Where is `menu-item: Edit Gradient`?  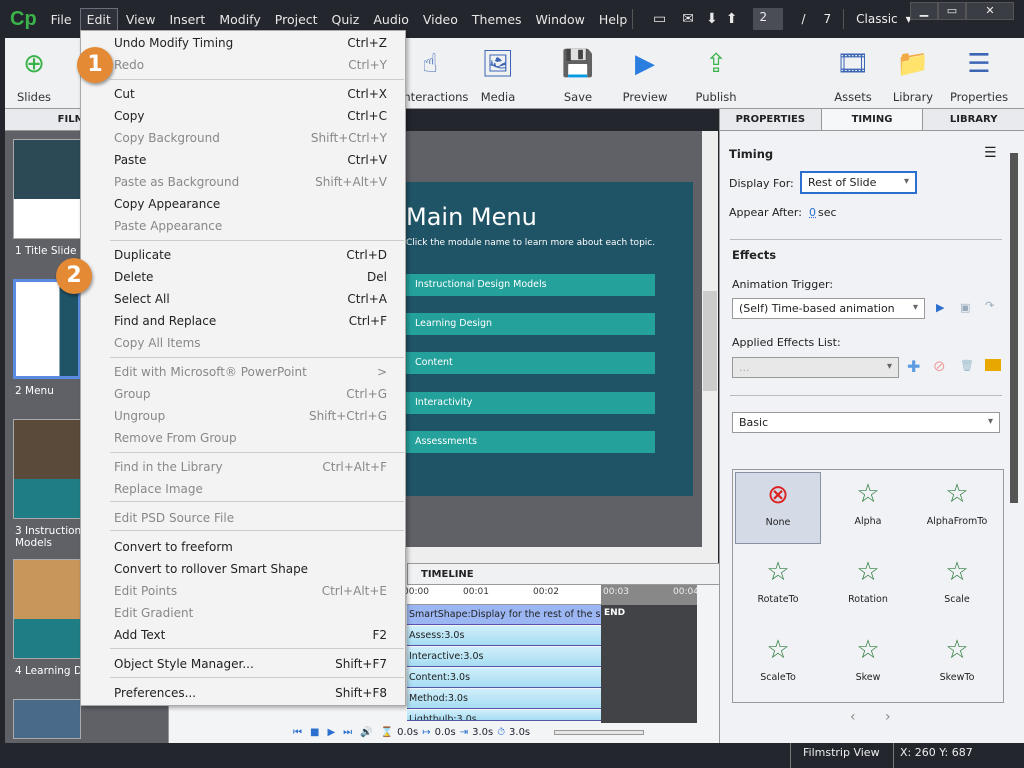 menu-item: Edit Gradient is located at coordinates (244, 613).